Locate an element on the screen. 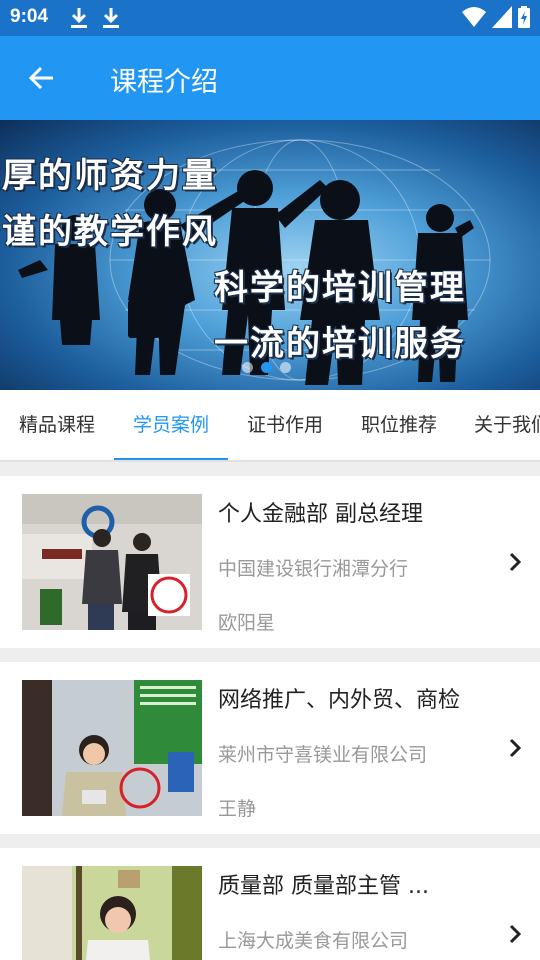 This screenshot has width=540, height=960. banner-text-line: 一流的培训服务 is located at coordinates (340, 344).